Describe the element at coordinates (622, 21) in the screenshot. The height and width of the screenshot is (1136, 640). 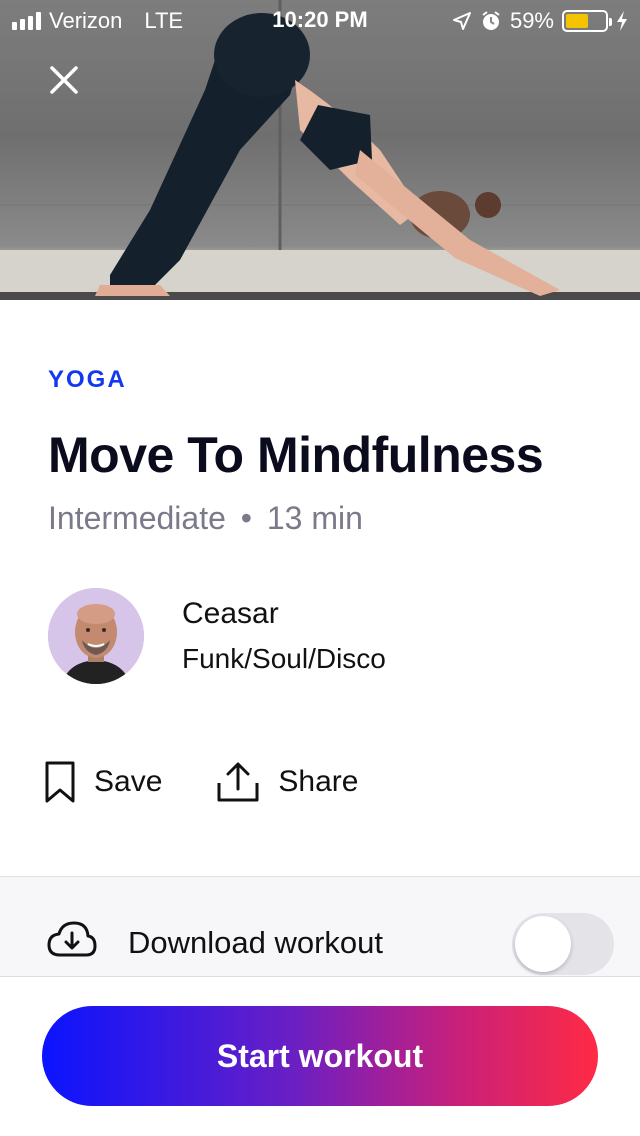
I see `charging-bolt-icon` at that location.